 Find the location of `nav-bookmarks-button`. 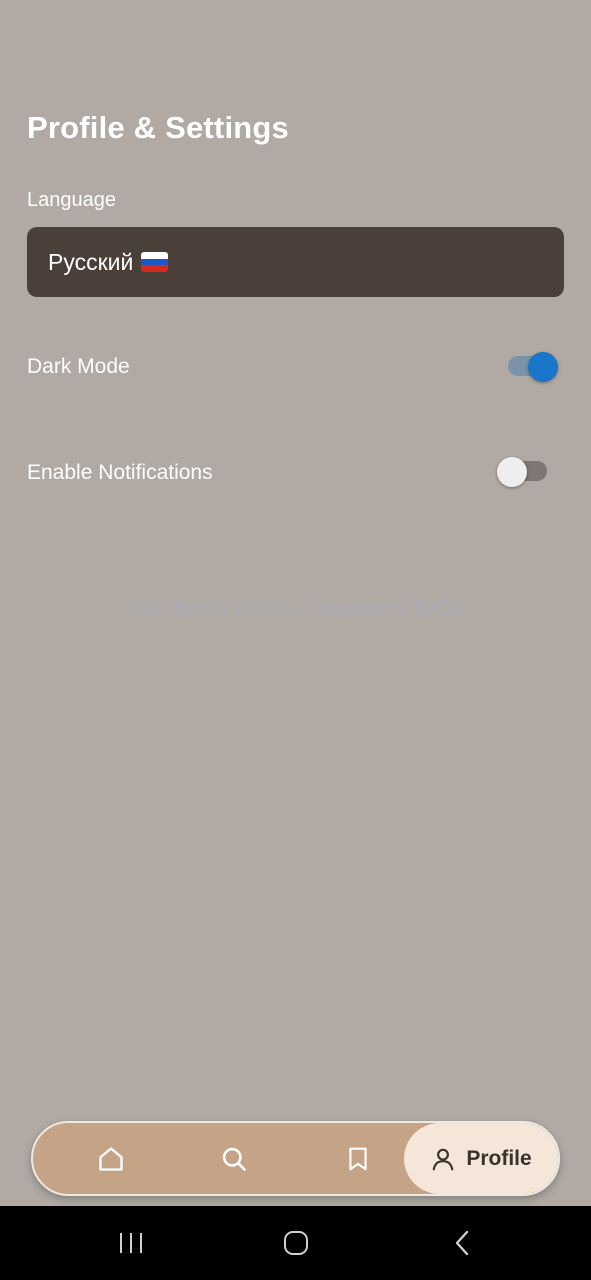

nav-bookmarks-button is located at coordinates (358, 1158).